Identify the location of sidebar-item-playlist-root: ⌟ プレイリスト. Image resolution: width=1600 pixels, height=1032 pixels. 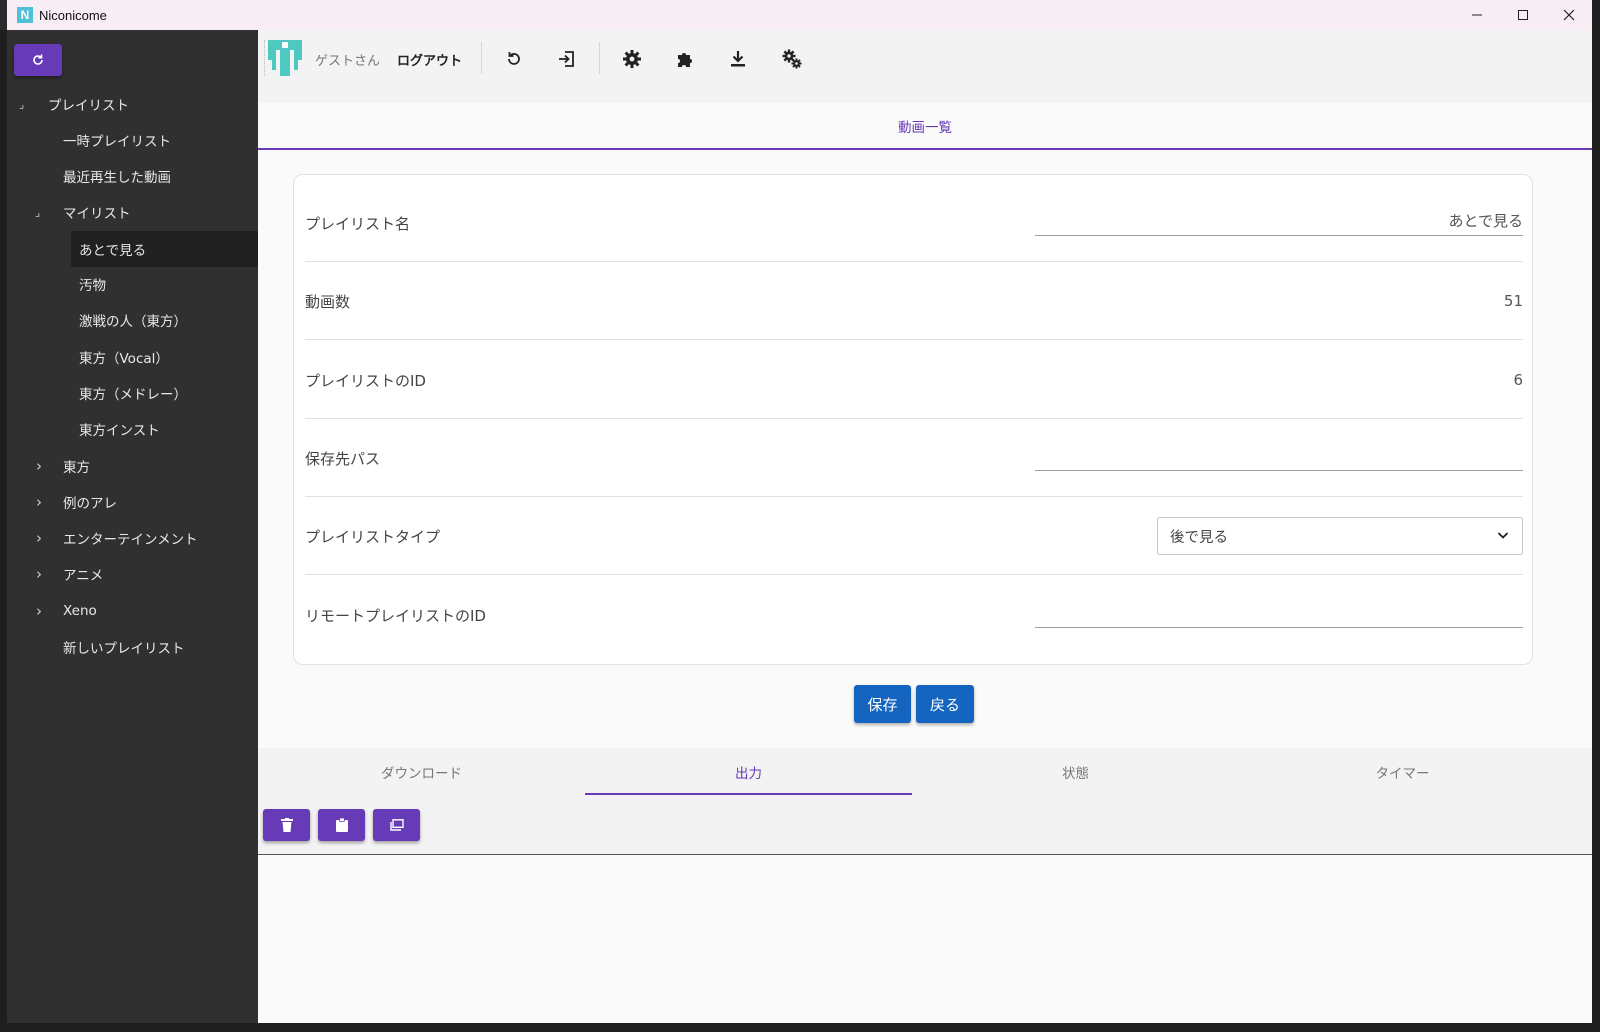
(132, 104).